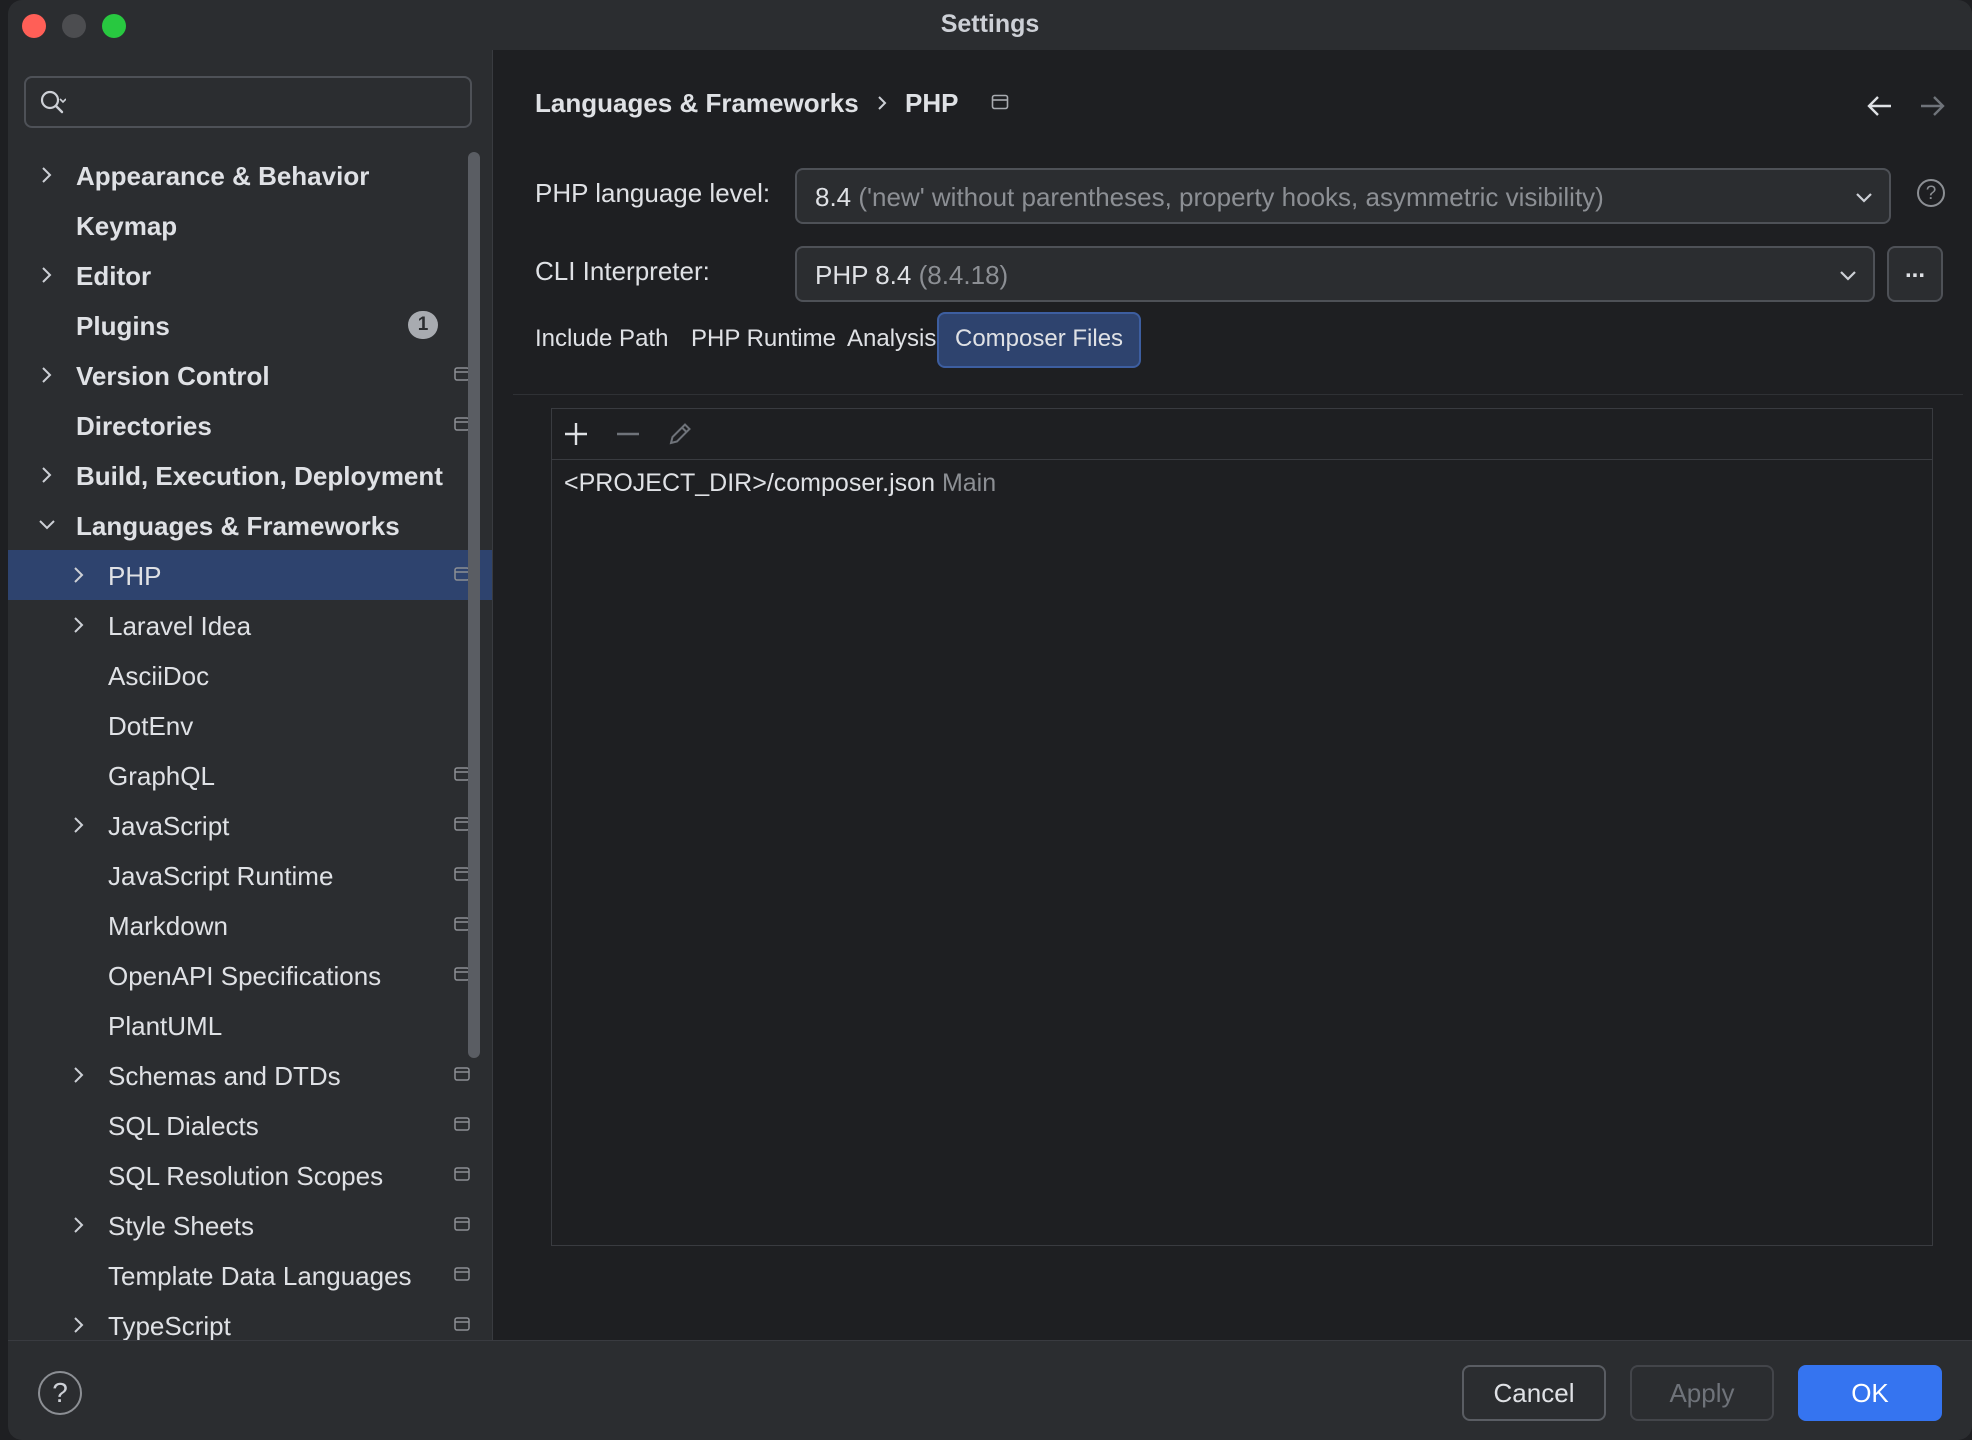 This screenshot has width=1972, height=1440. I want to click on add-icon, so click(576, 434).